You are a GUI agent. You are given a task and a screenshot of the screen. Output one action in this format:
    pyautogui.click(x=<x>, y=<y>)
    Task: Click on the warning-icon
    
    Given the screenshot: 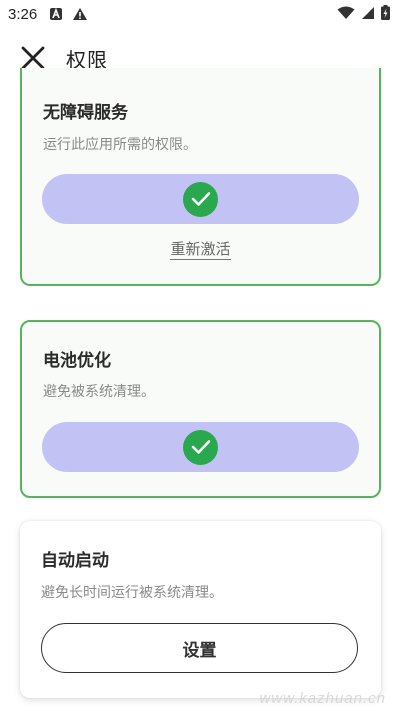 What is the action you would take?
    pyautogui.click(x=80, y=14)
    